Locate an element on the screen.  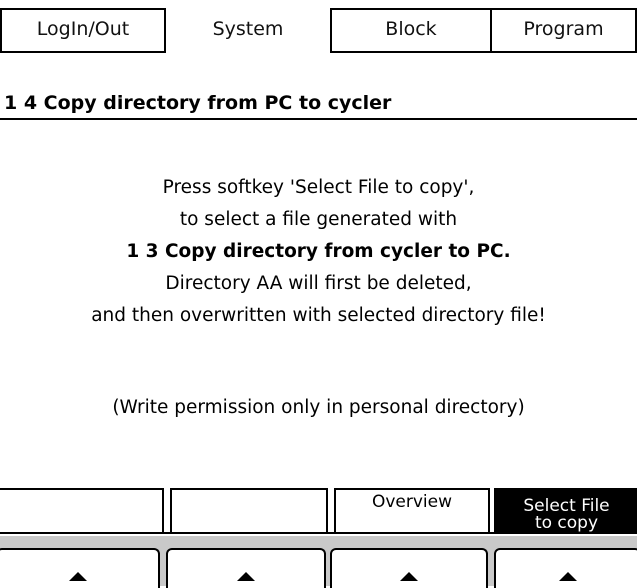
tab-label: Program is located at coordinates (563, 29).